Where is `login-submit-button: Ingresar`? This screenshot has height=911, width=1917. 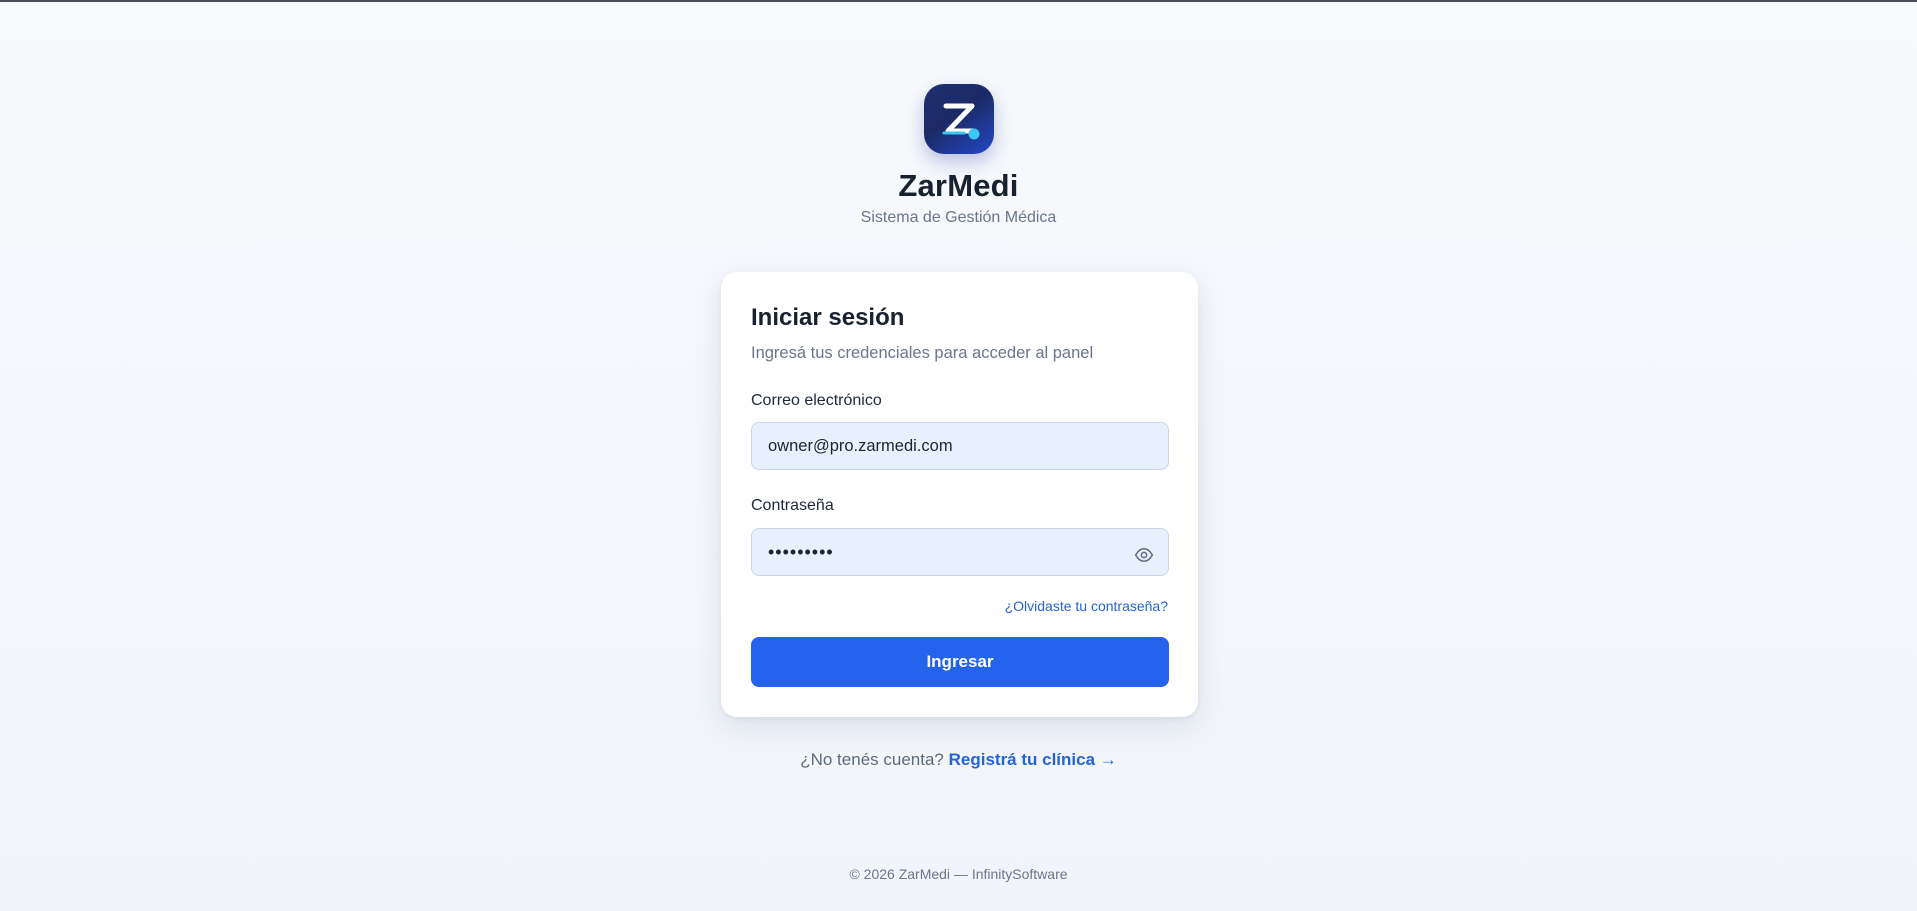
login-submit-button: Ingresar is located at coordinates (960, 662).